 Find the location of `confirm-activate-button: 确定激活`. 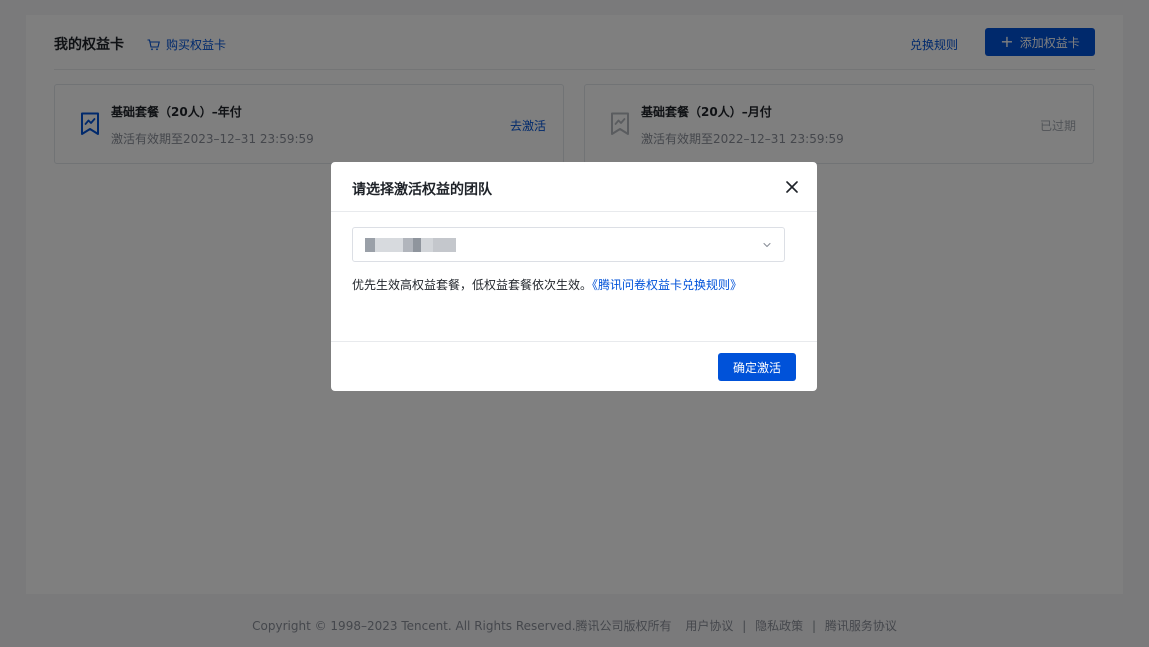

confirm-activate-button: 确定激活 is located at coordinates (757, 367).